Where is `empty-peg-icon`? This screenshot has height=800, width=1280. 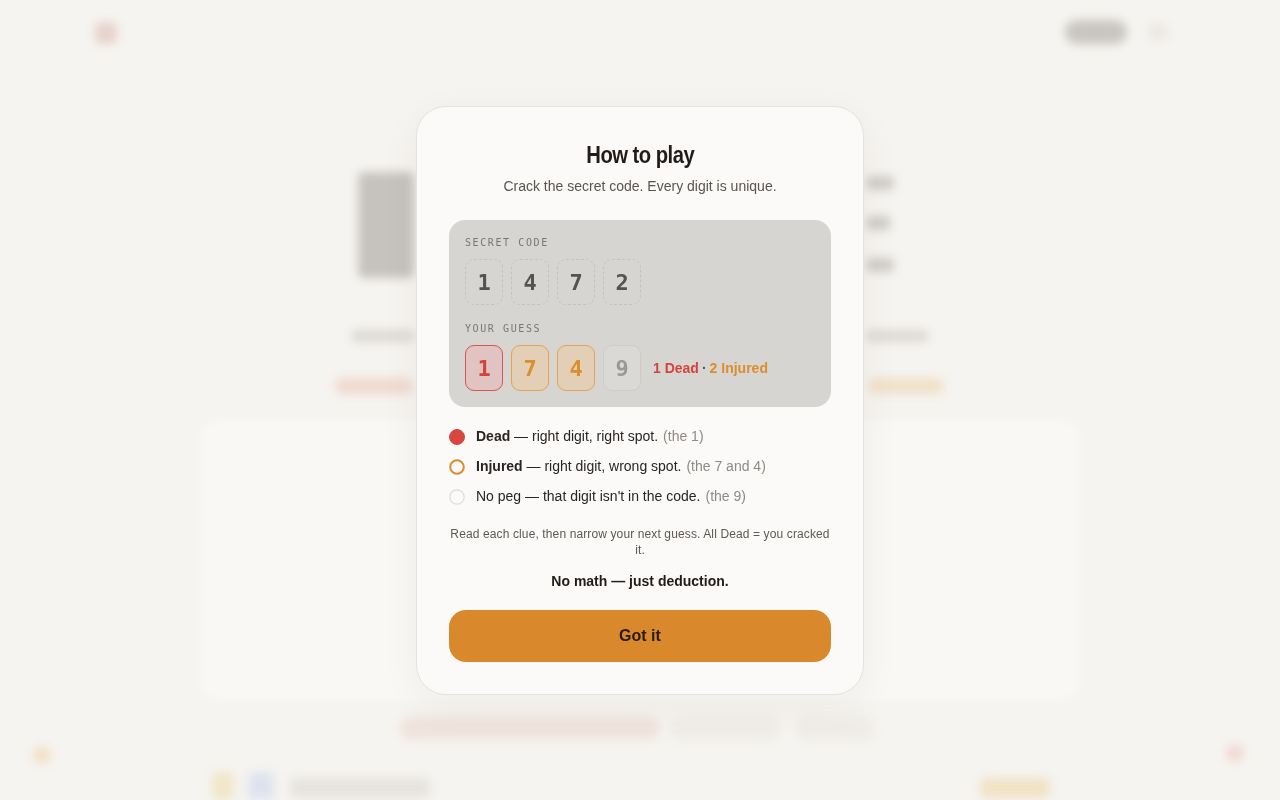
empty-peg-icon is located at coordinates (457, 496).